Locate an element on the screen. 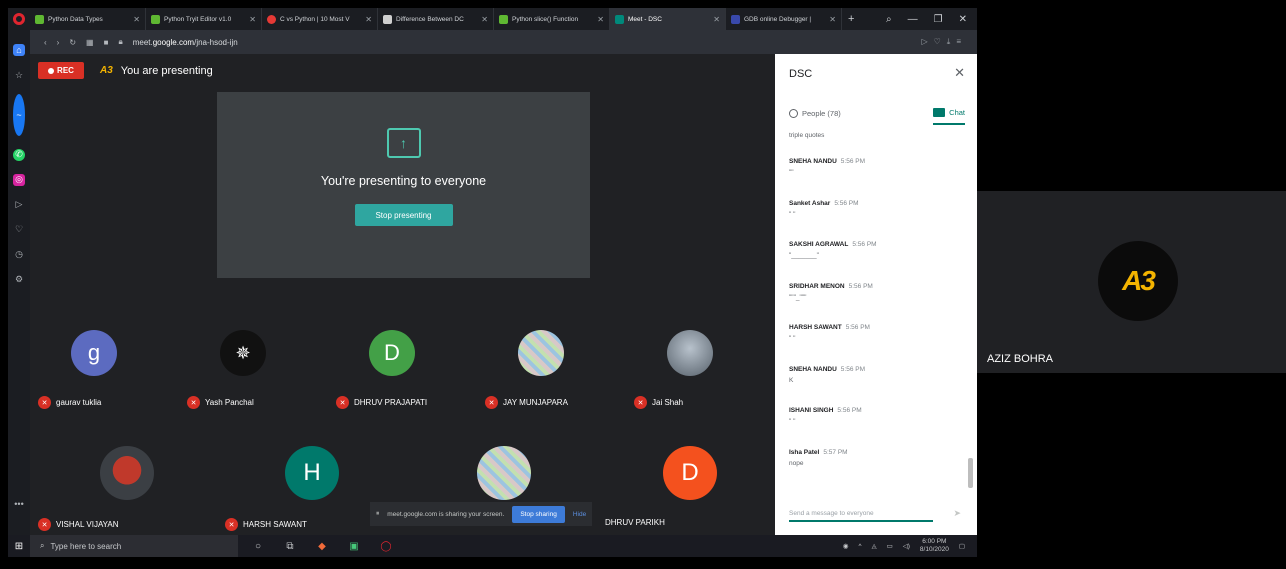  browser-tab: Python Tryit Editor v1.0 ✕ is located at coordinates (204, 19).